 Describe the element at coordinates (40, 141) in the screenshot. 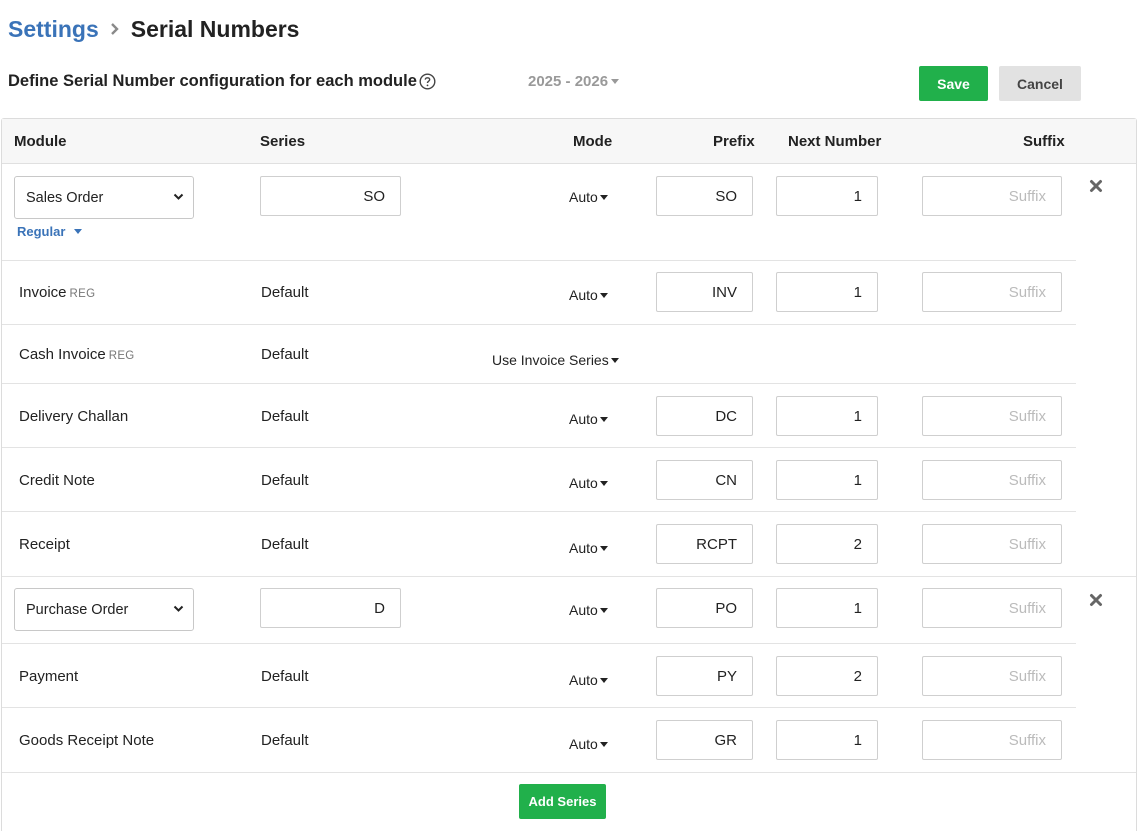

I see `column-header-module: Module` at that location.